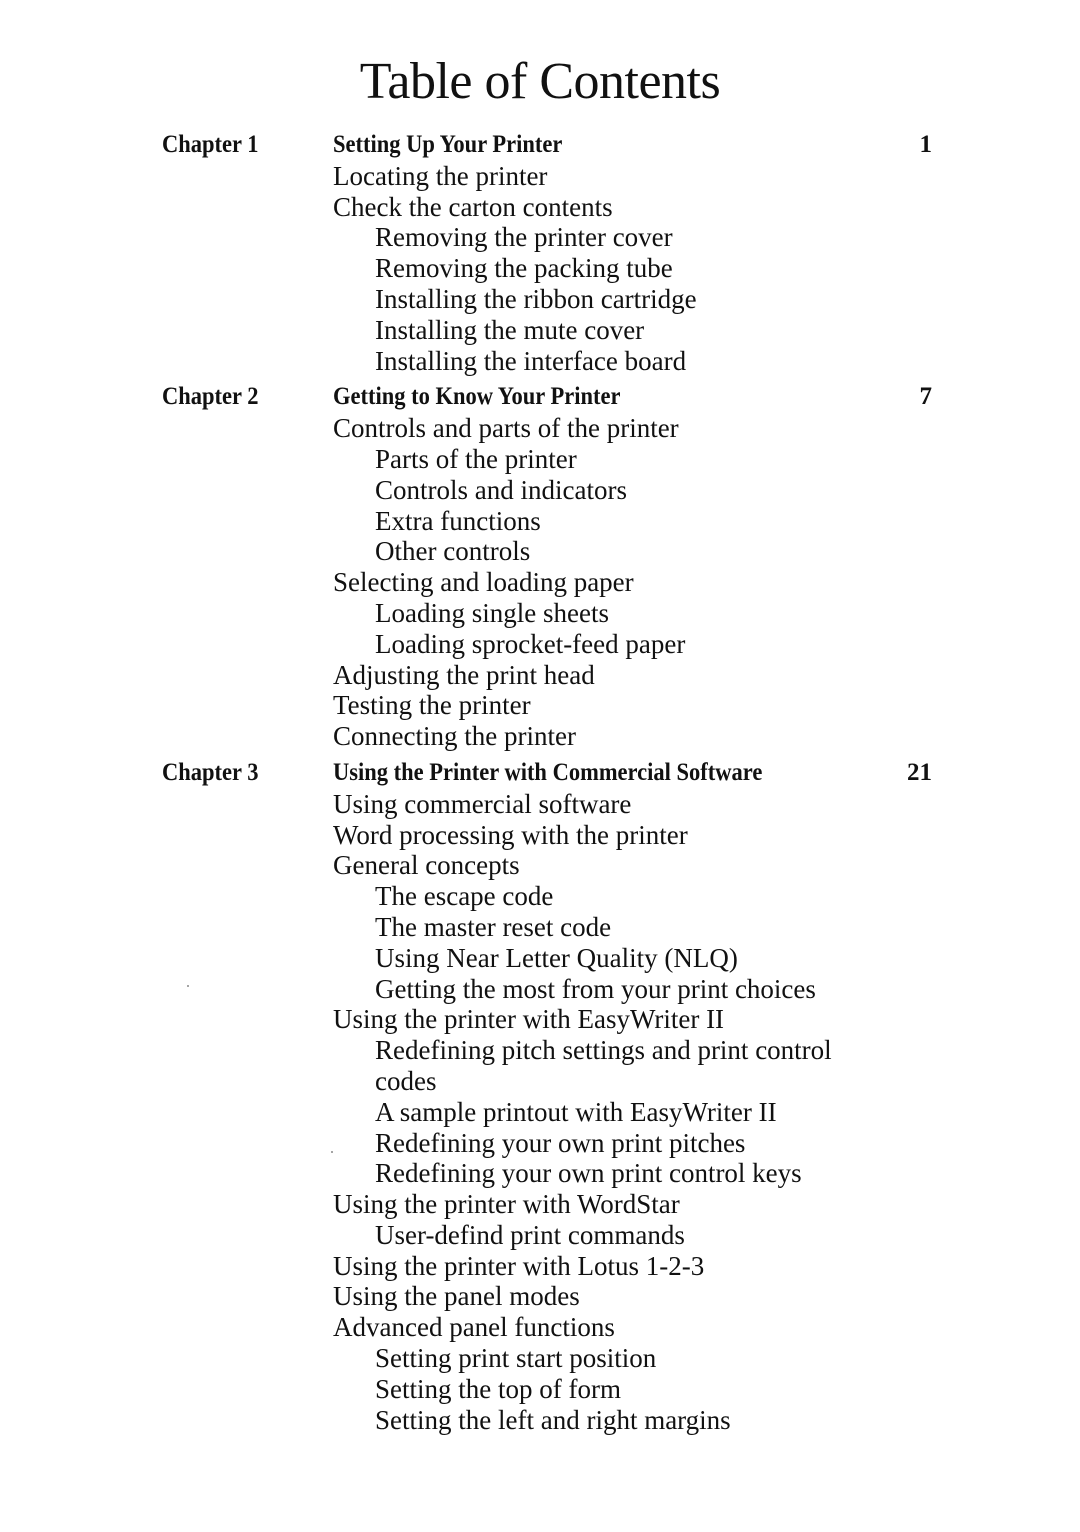 The image size is (1080, 1532). I want to click on toc-entry: User-defind print commands, so click(540, 1235).